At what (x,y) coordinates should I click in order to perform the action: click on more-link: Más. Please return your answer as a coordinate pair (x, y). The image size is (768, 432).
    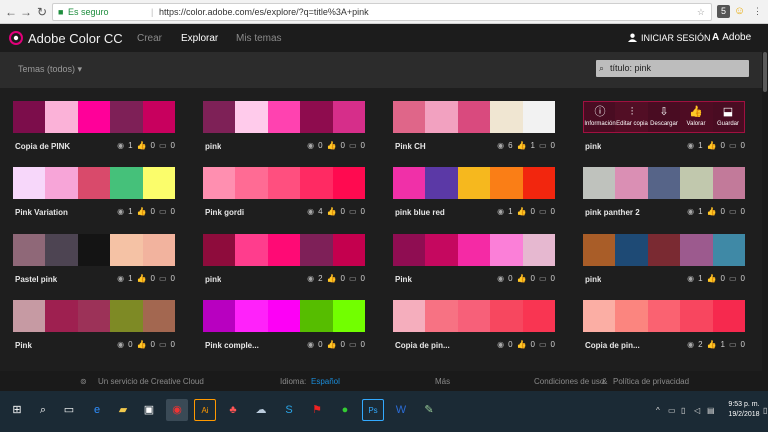
    Looking at the image, I should click on (442, 381).